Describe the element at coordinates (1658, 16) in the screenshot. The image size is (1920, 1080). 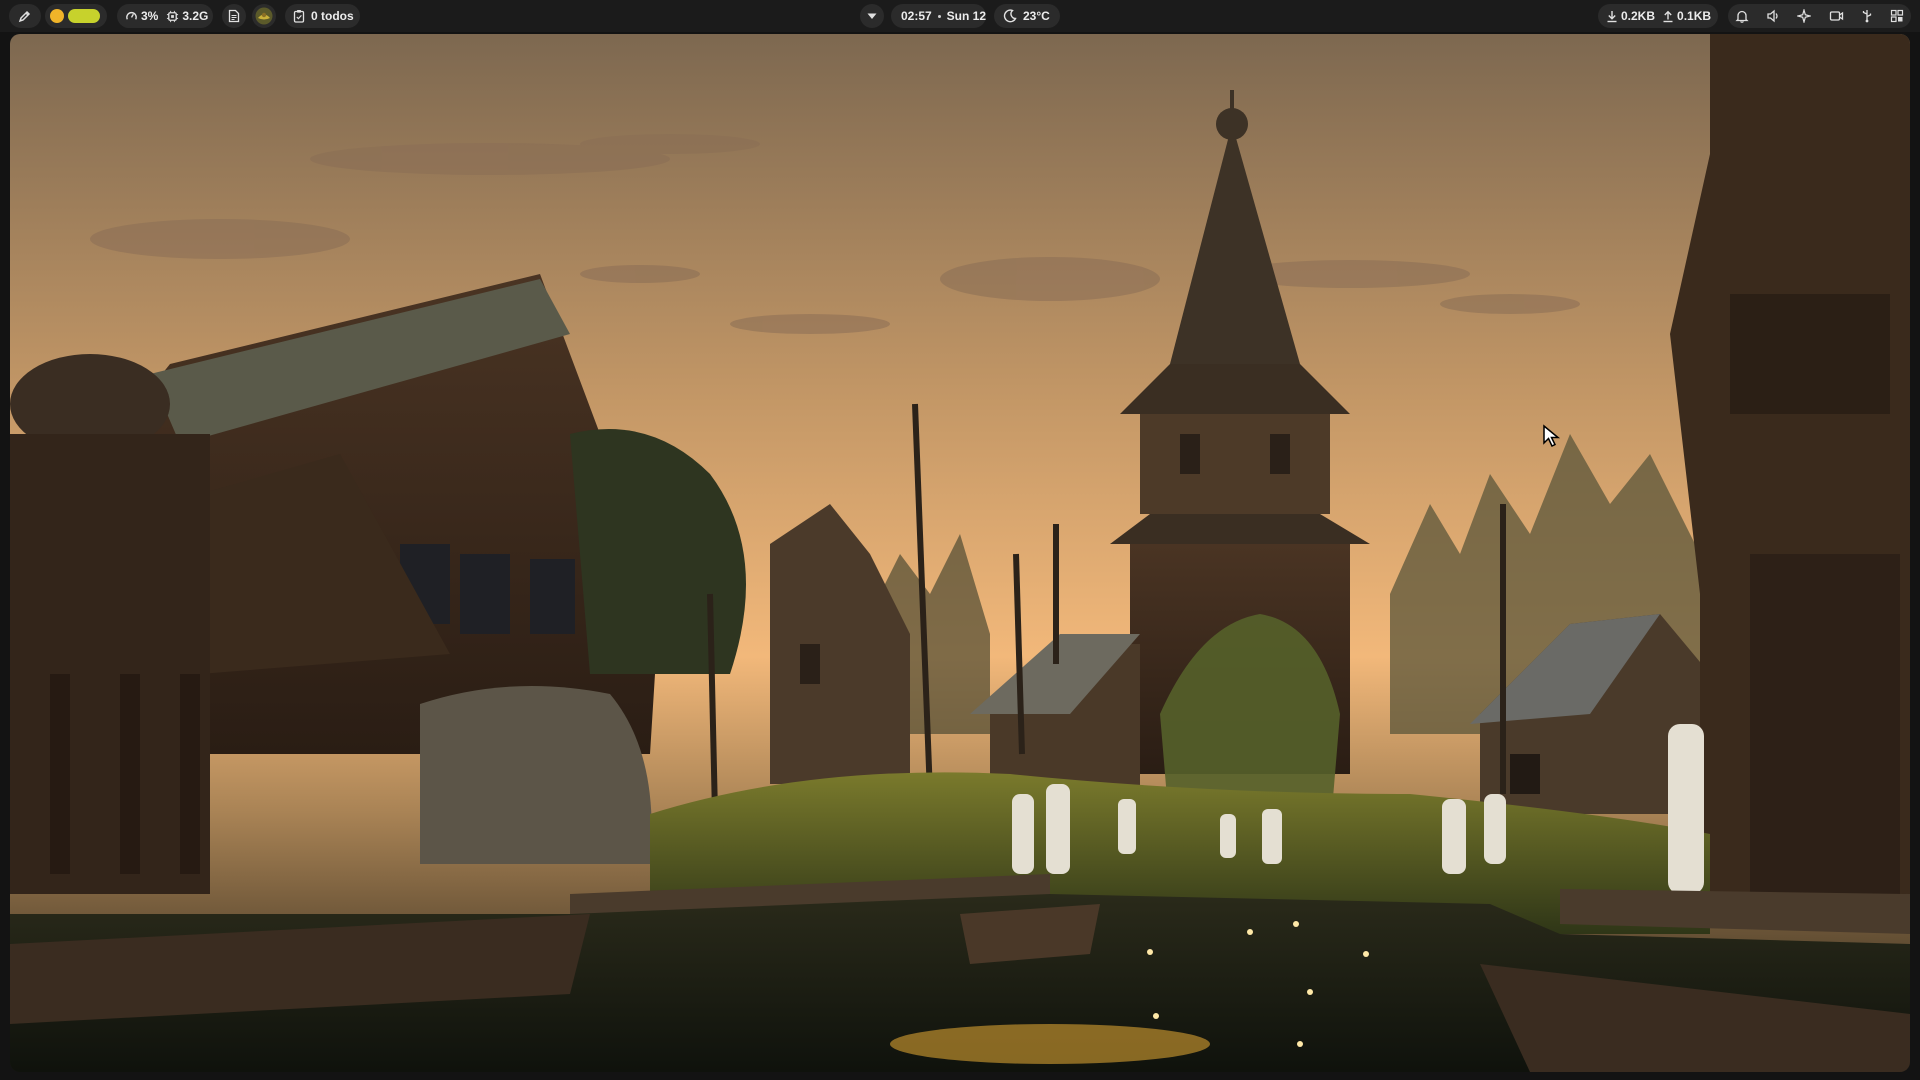
I see `network-traffic: 0.2KB 0.1KB` at that location.